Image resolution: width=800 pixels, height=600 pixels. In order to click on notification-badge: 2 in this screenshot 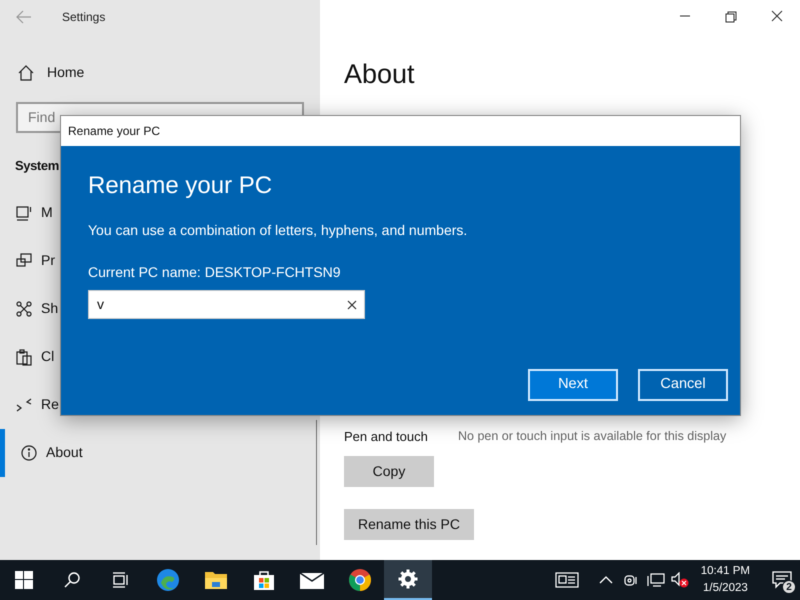, I will do `click(789, 587)`.